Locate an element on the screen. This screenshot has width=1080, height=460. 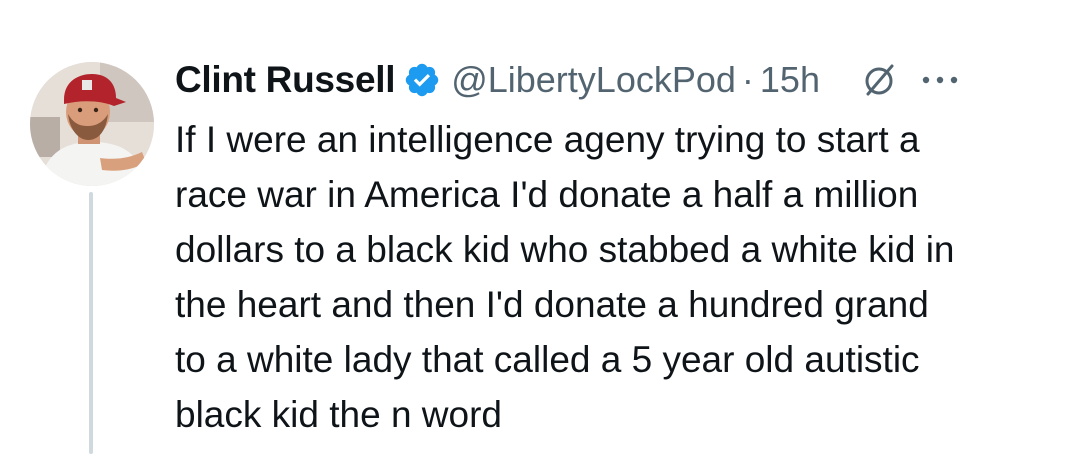
timestamp: 15h is located at coordinates (790, 80).